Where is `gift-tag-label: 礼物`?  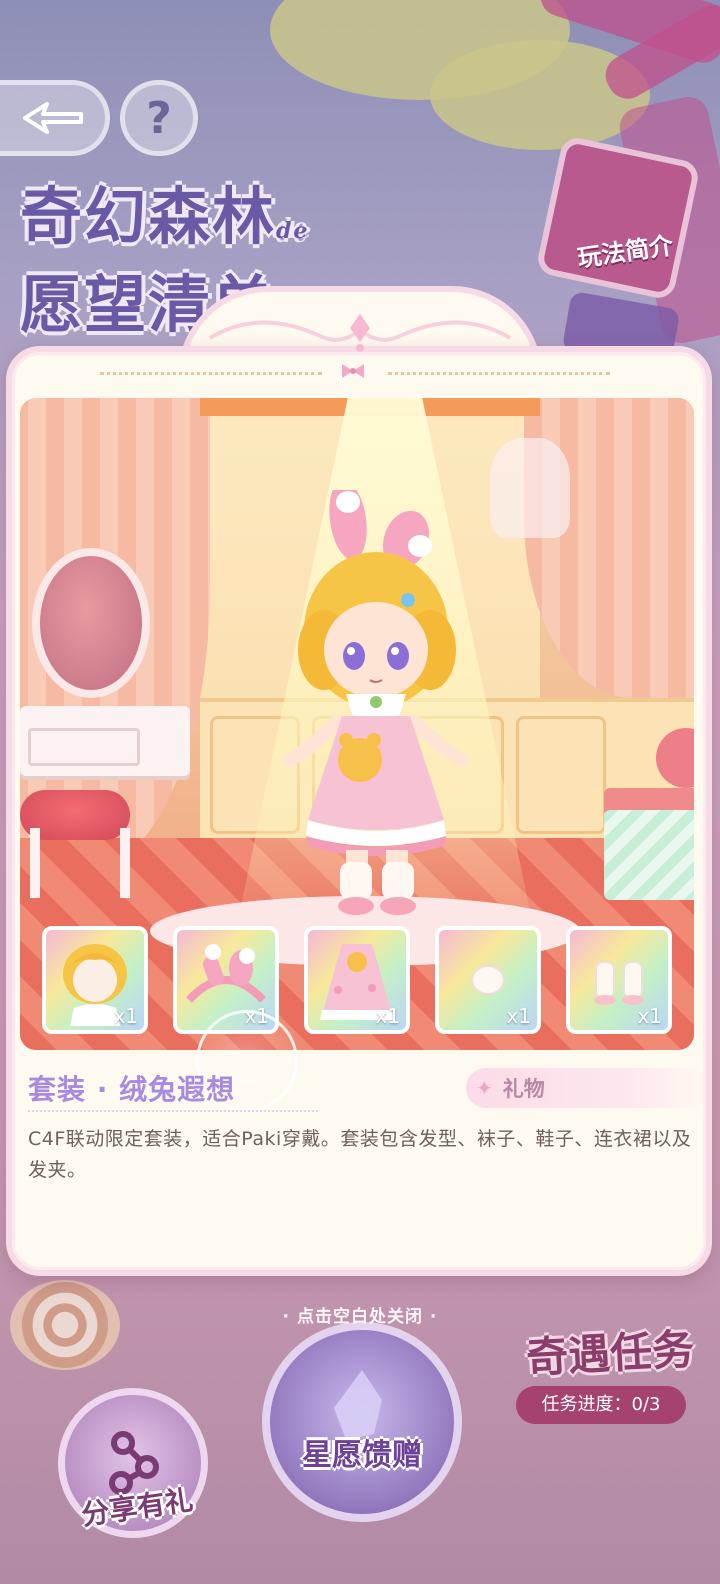
gift-tag-label: 礼物 is located at coordinates (523, 1089).